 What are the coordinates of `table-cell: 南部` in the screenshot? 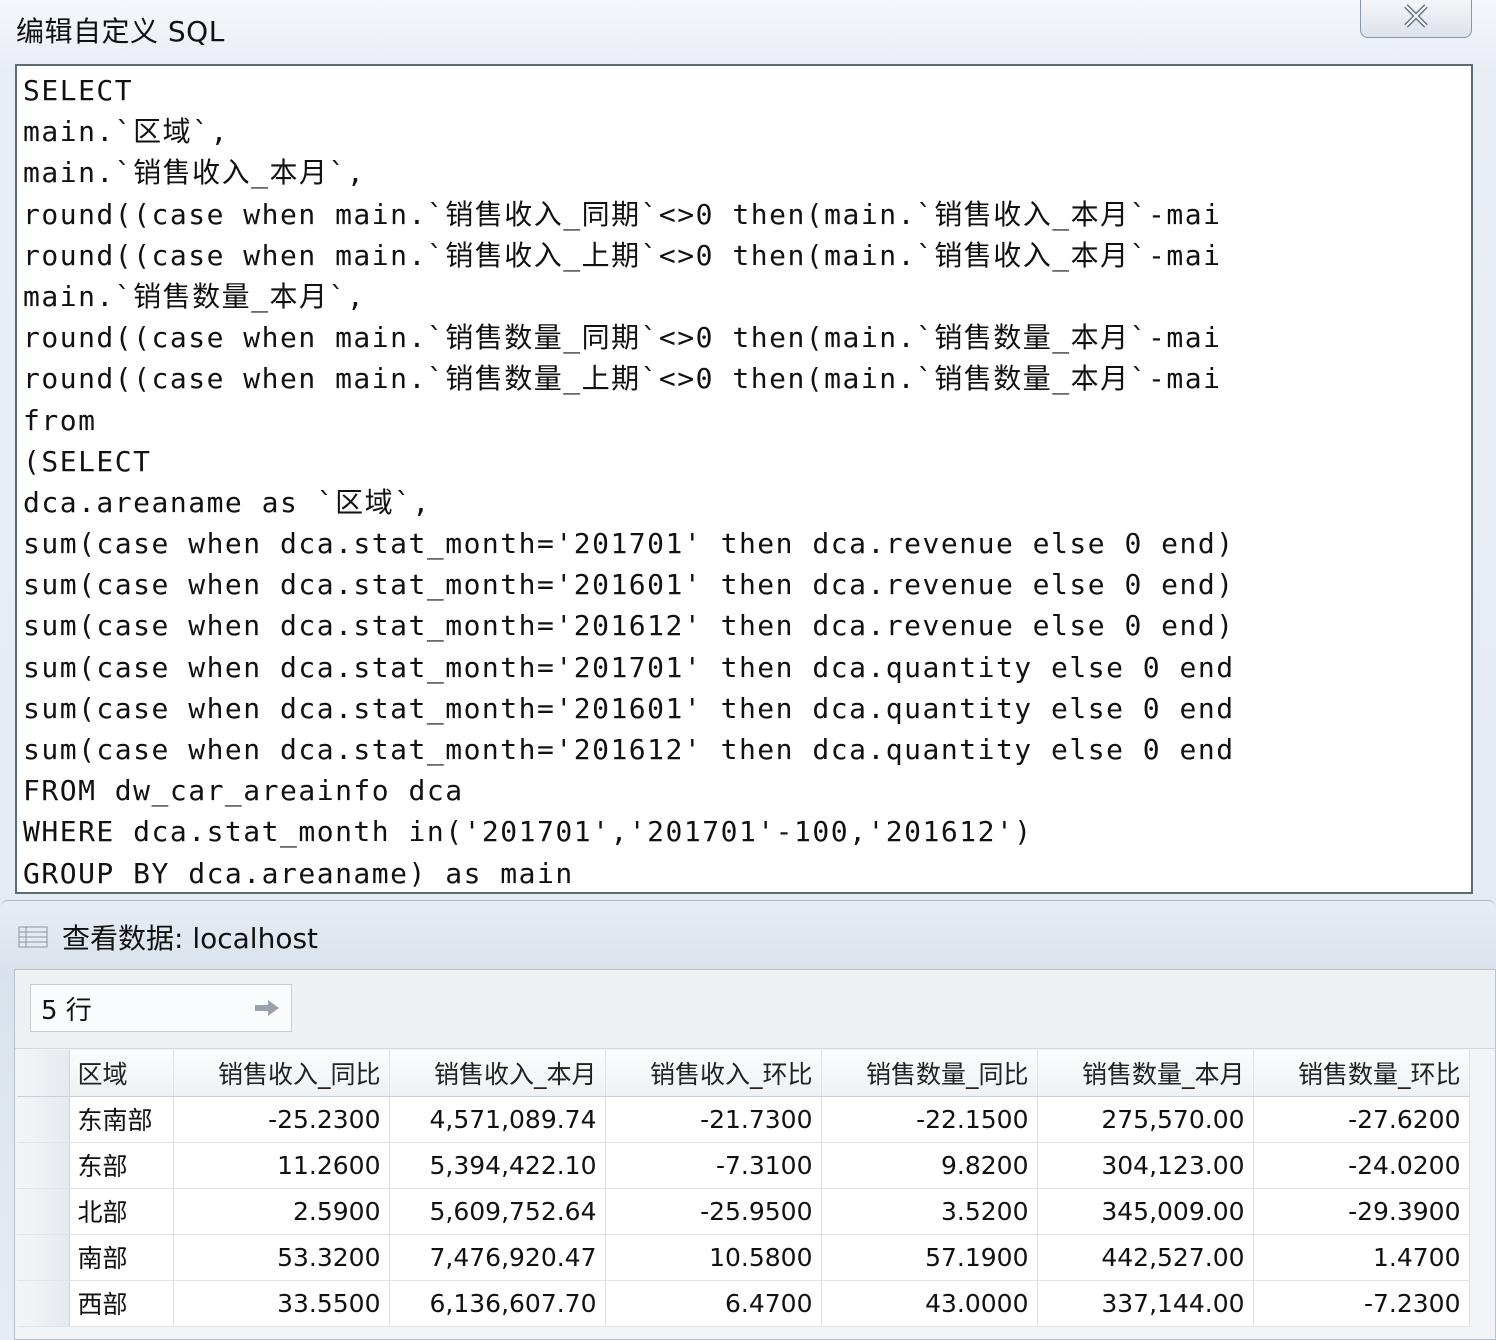 It's located at (121, 1257).